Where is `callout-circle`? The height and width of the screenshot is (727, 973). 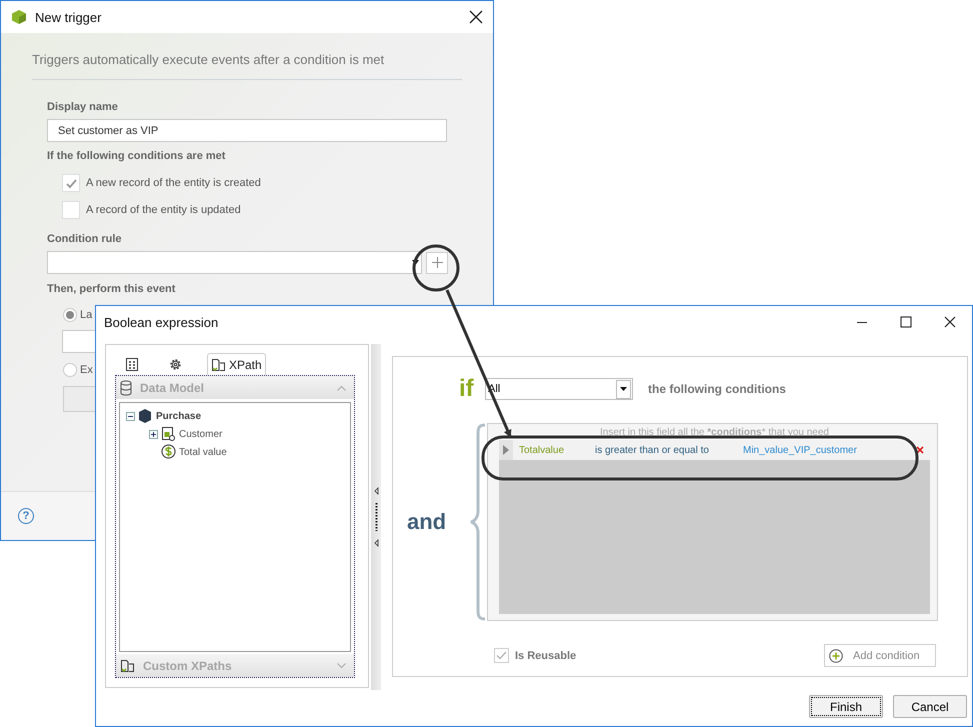 callout-circle is located at coordinates (436, 268).